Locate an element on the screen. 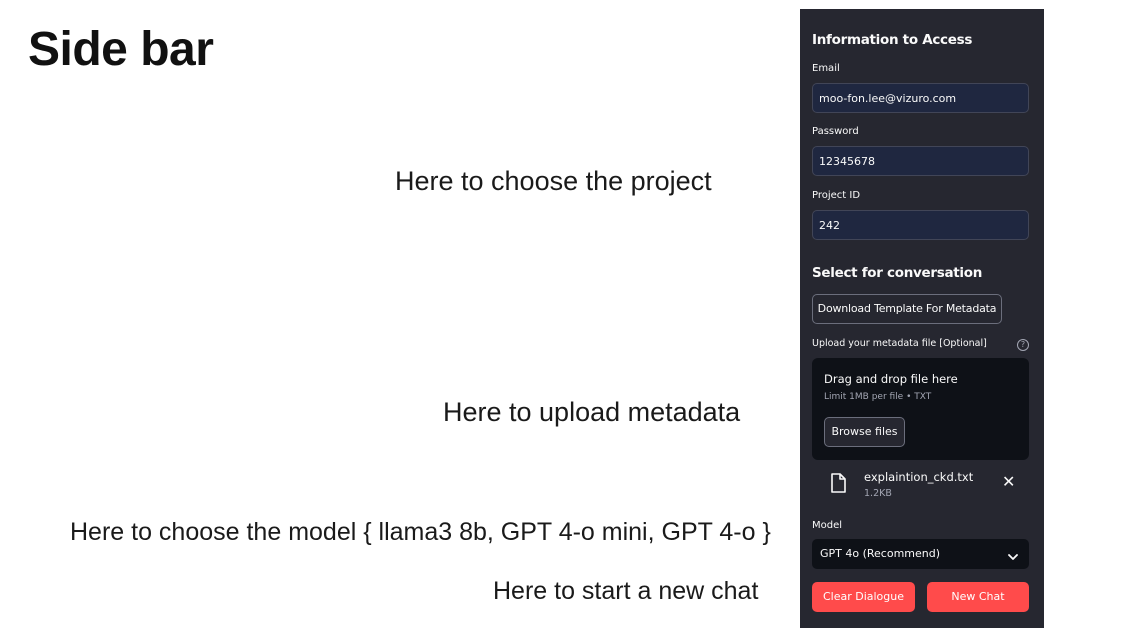  uploaded-file-name: explaintion_ckd.txt is located at coordinates (919, 477).